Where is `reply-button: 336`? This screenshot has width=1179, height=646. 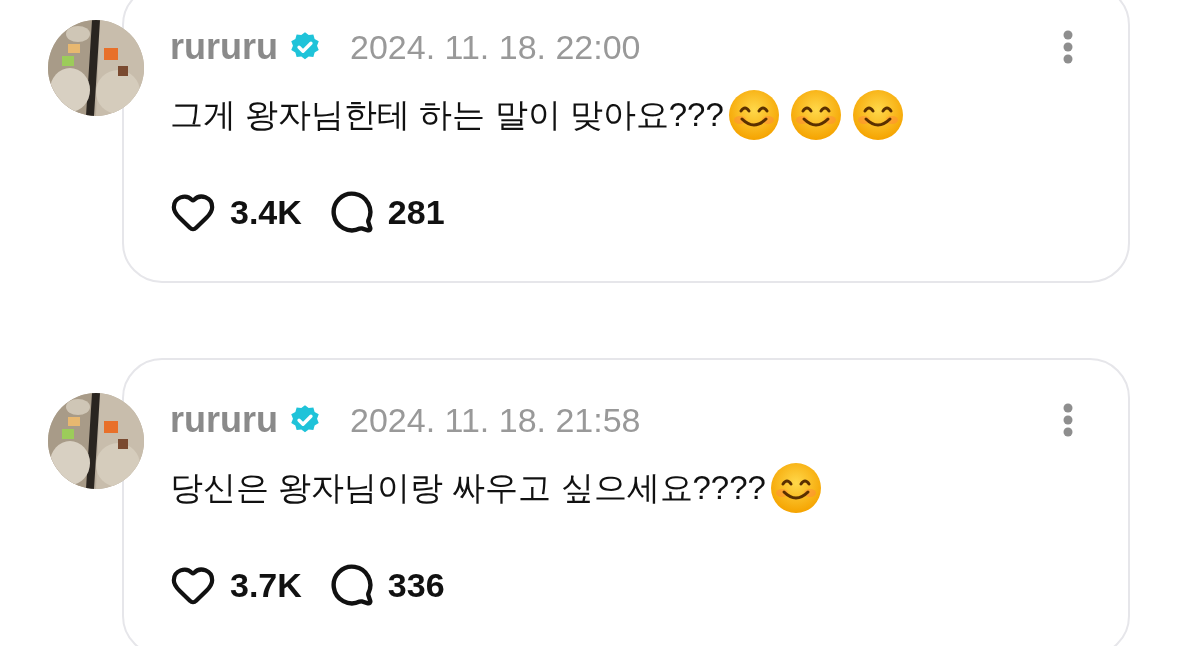
reply-button: 336 is located at coordinates (387, 585).